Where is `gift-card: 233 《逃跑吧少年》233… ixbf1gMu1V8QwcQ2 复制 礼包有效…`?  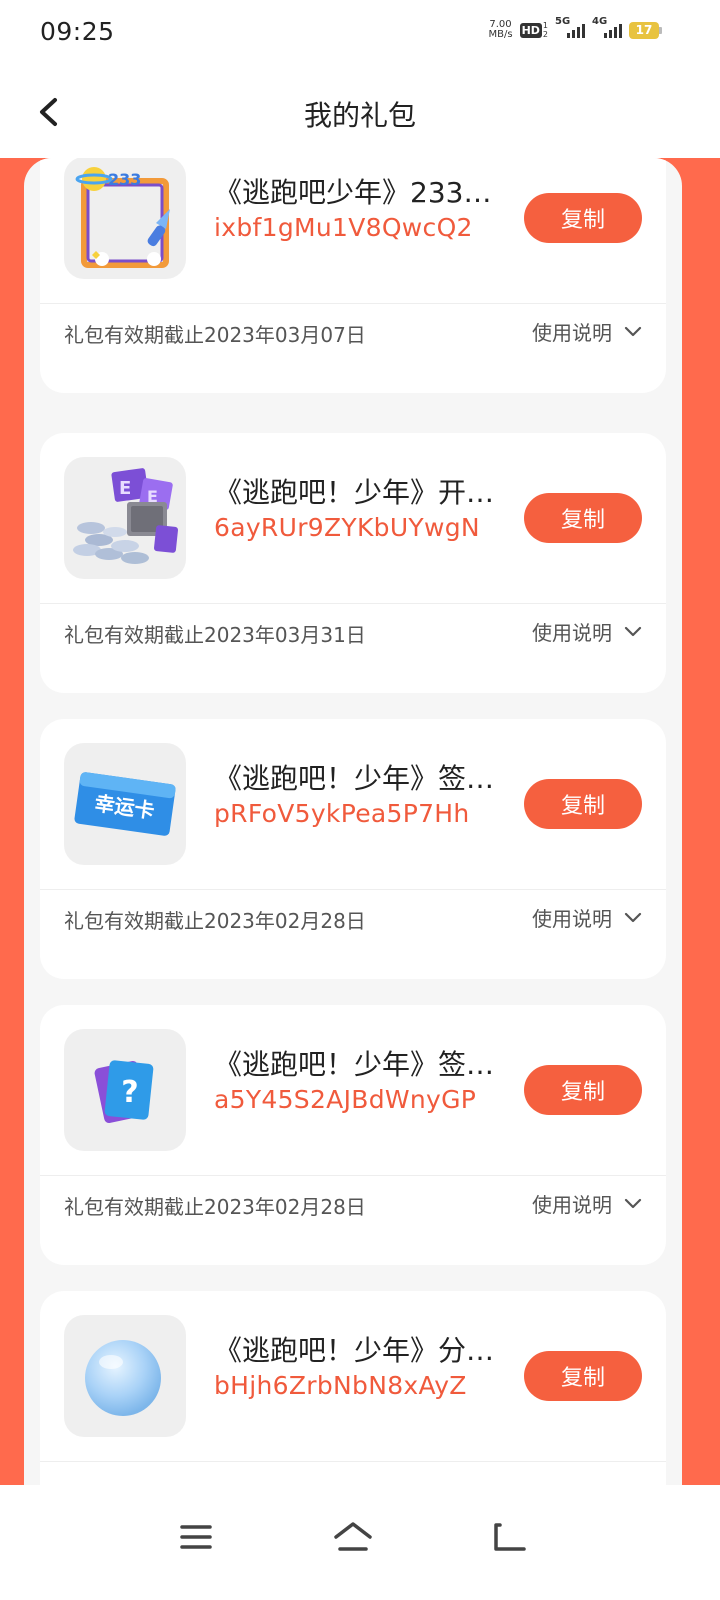 gift-card: 233 《逃跑吧少年》233… ixbf1gMu1V8QwcQ2 复制 礼包有效… is located at coordinates (353, 275).